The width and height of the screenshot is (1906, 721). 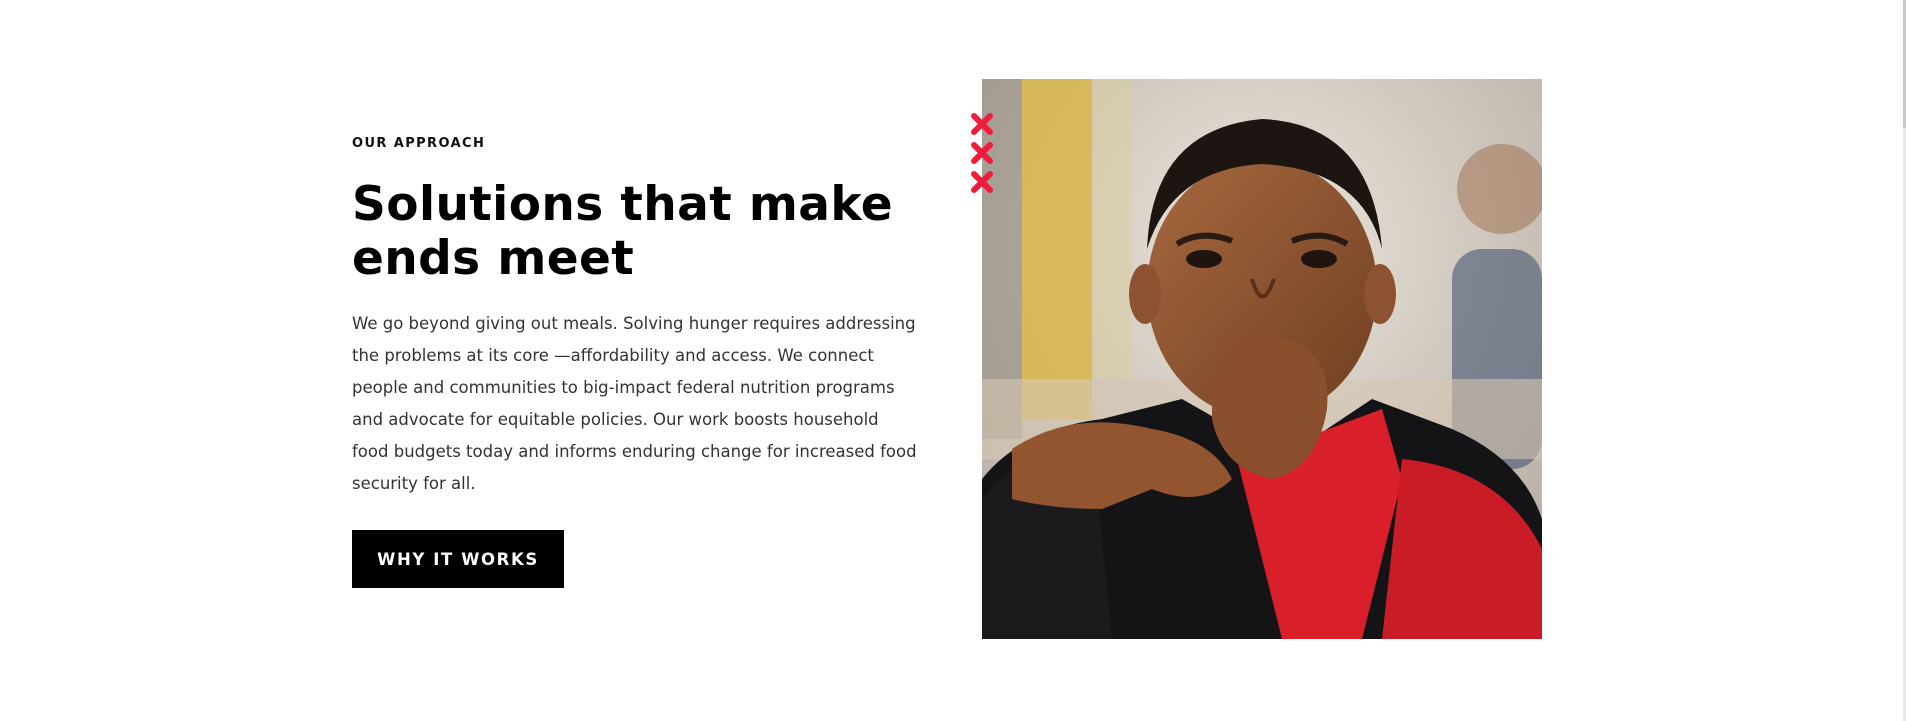 What do you see at coordinates (419, 143) in the screenshot?
I see `section-eyebrow: OUR APPROACH` at bounding box center [419, 143].